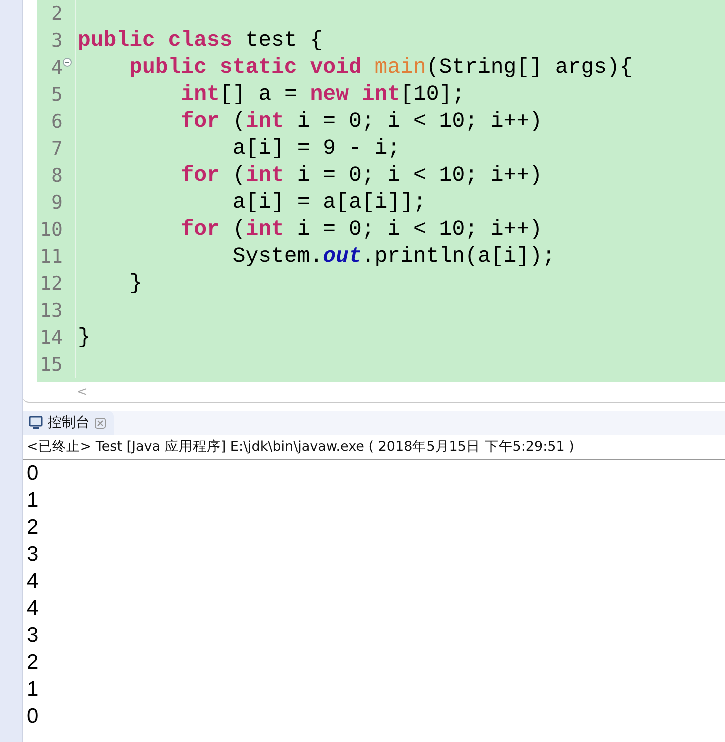 The height and width of the screenshot is (742, 725). I want to click on line-number: 4, so click(56, 67).